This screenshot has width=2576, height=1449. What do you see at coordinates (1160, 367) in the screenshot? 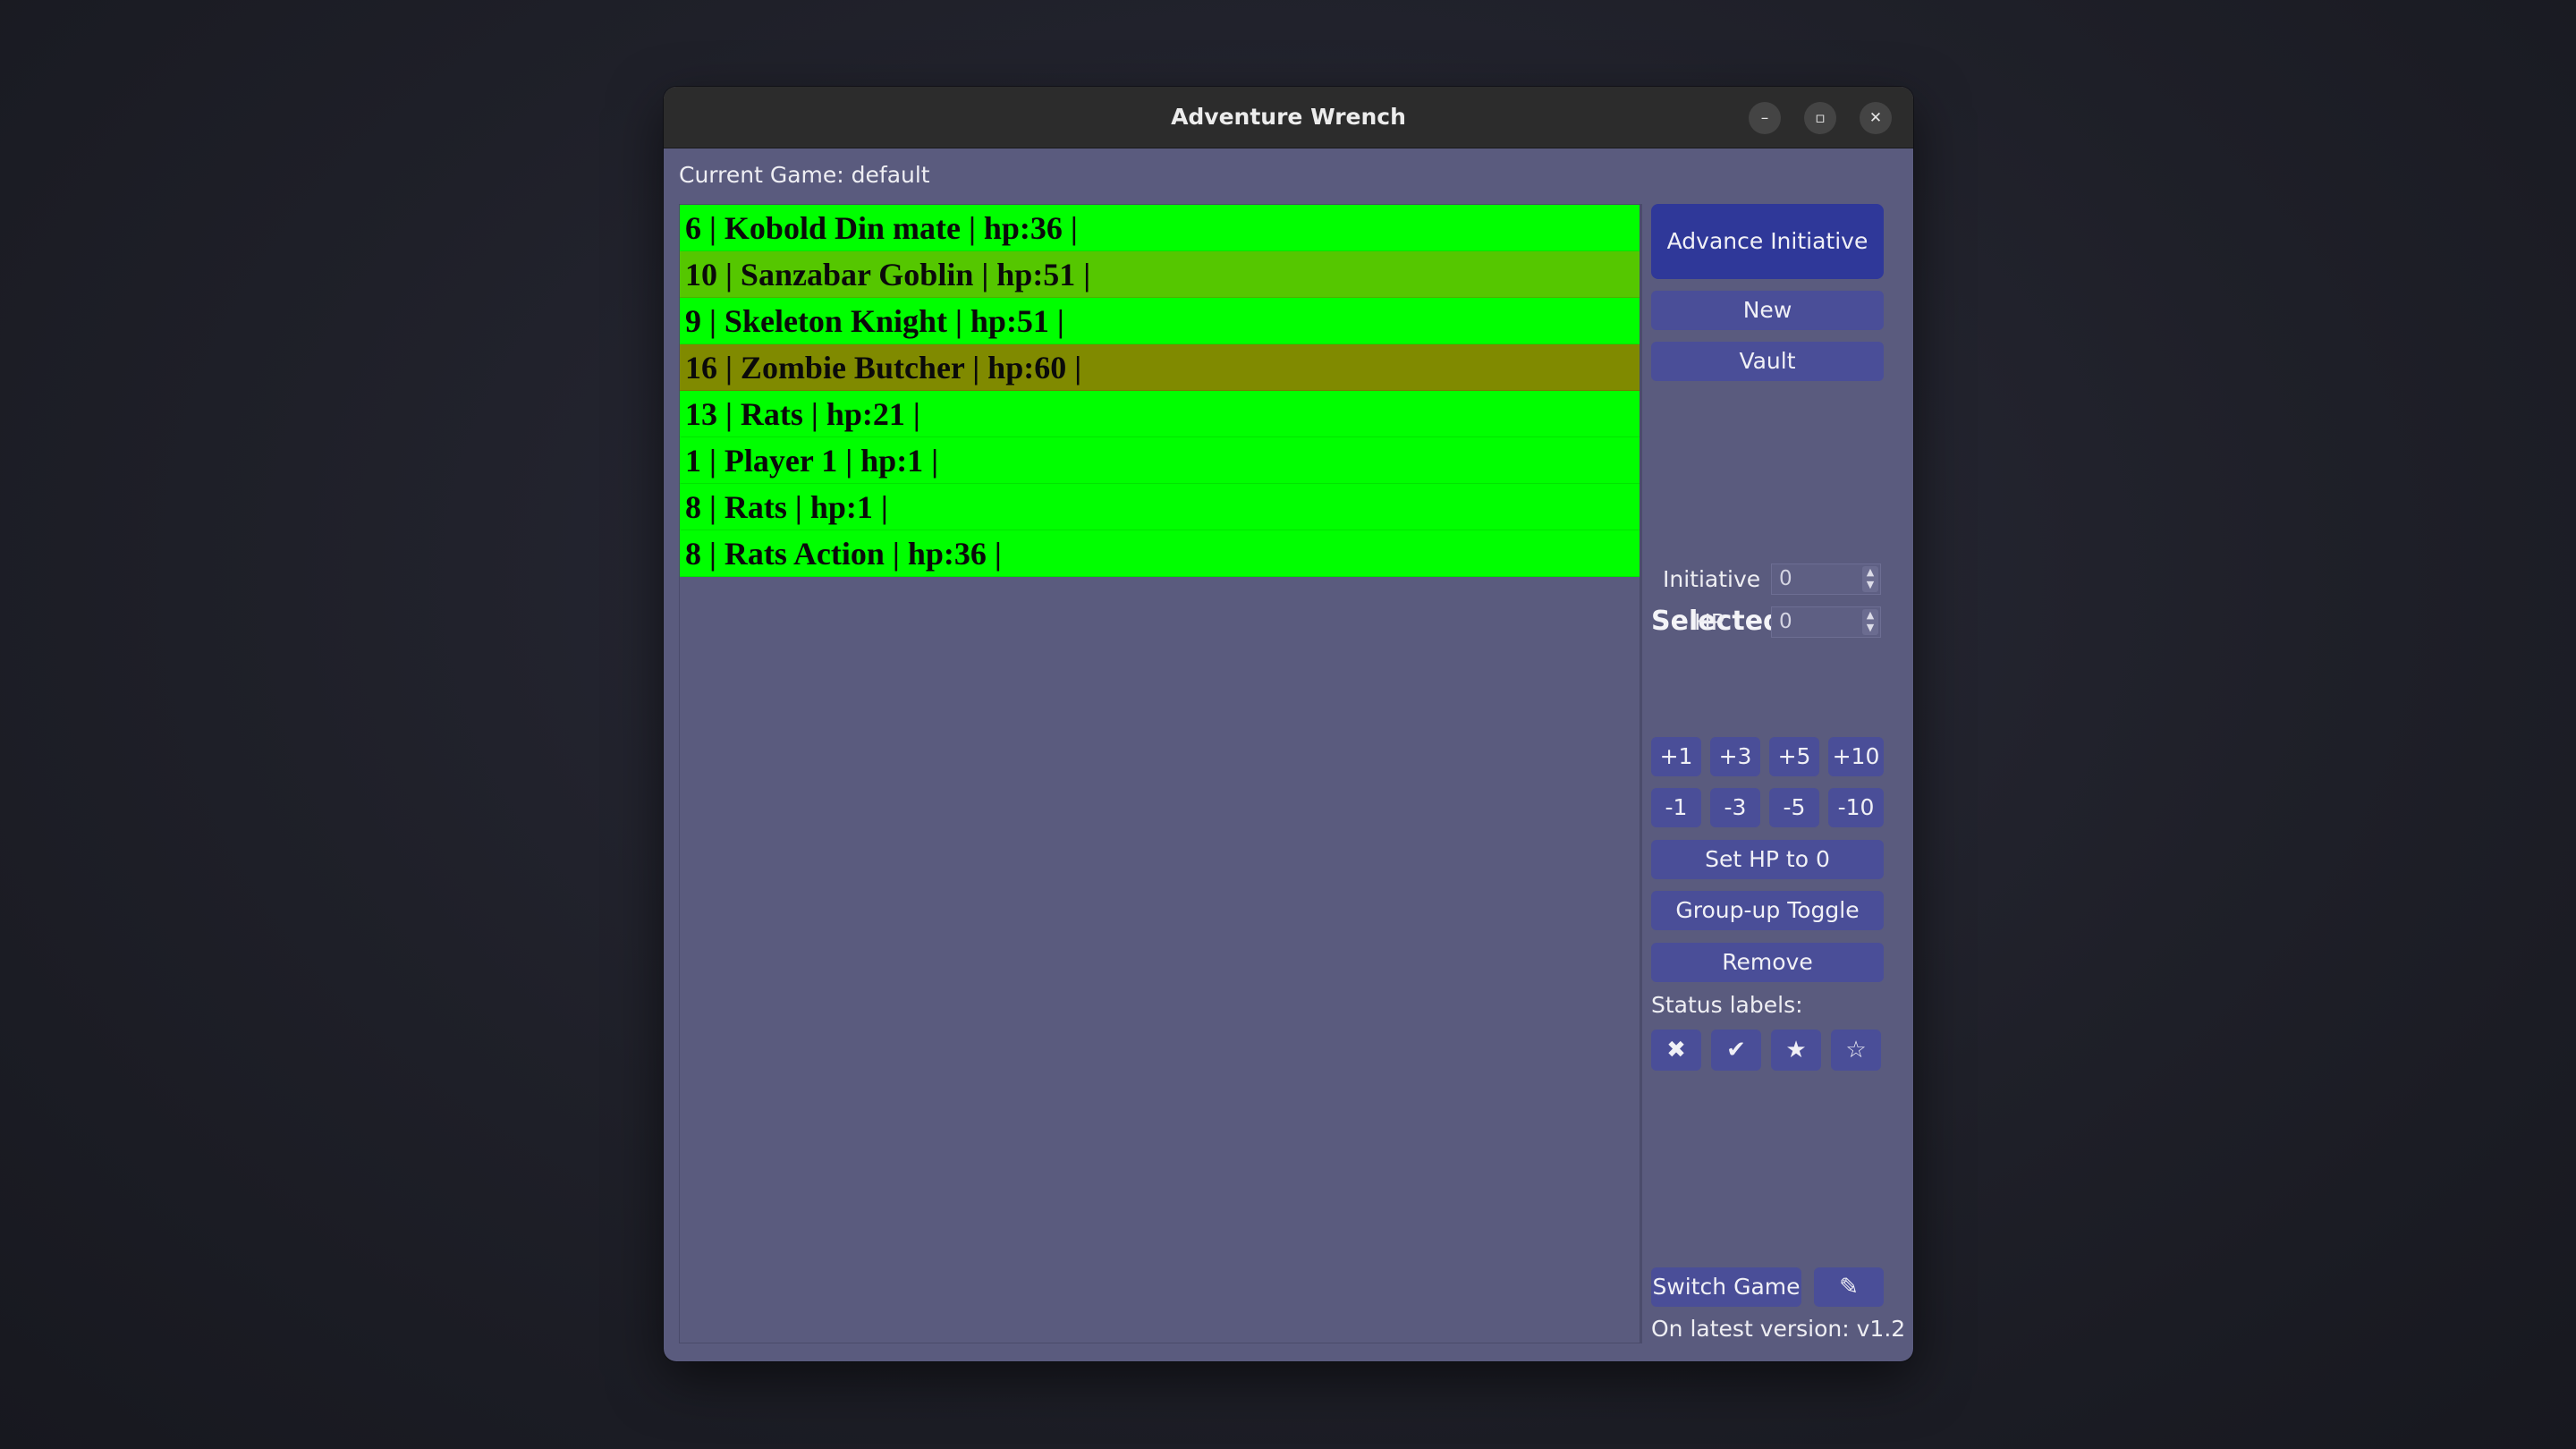
I see `initiative-row: 16 | Zombie Butcher | hp:60 |` at bounding box center [1160, 367].